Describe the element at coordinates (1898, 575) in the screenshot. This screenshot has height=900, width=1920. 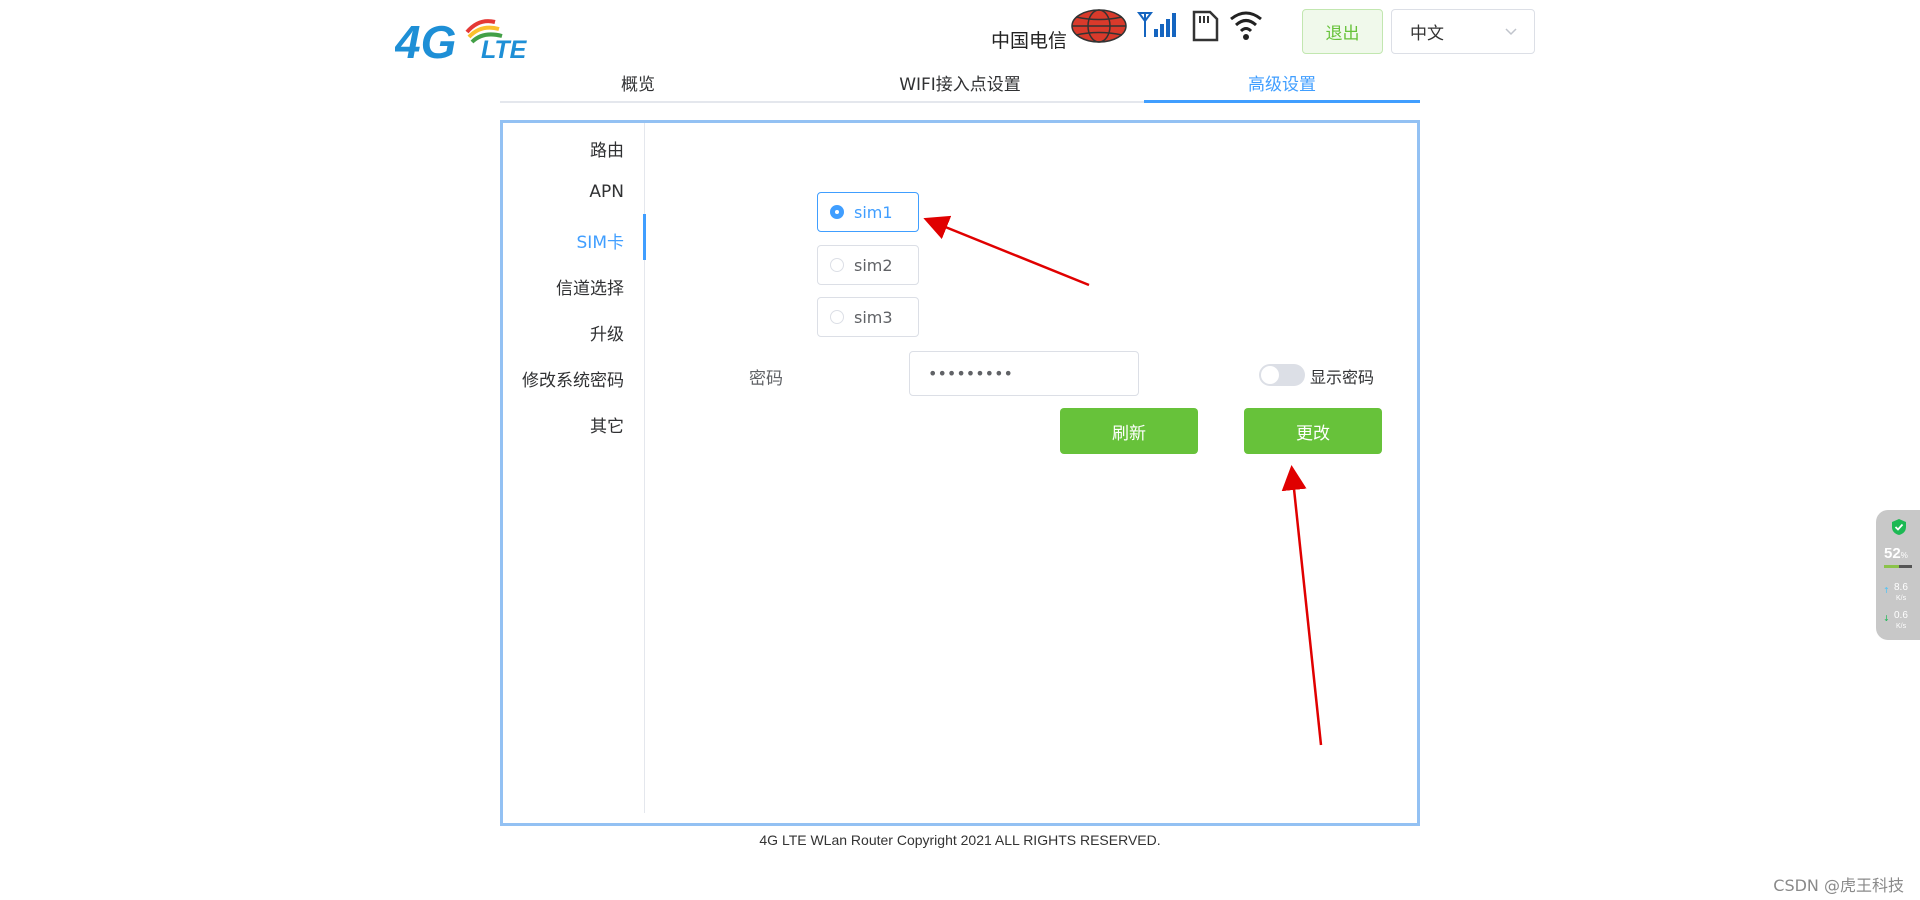
I see `network-monitor-widget: 52% ↑ 8.6 K/s ↓ 0.6 K/s` at that location.